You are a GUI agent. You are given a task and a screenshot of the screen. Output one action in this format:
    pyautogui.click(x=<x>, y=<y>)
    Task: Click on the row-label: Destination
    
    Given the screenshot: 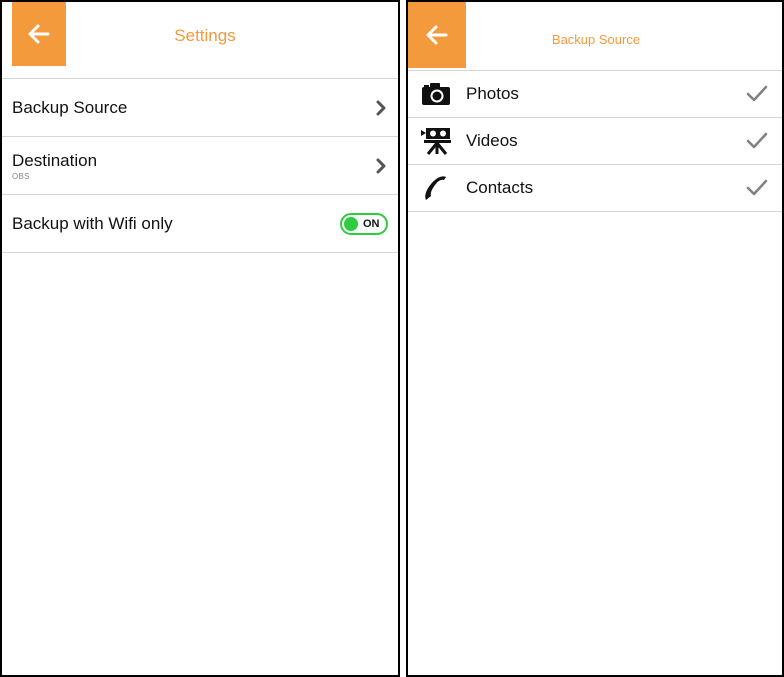 What is the action you would take?
    pyautogui.click(x=55, y=160)
    